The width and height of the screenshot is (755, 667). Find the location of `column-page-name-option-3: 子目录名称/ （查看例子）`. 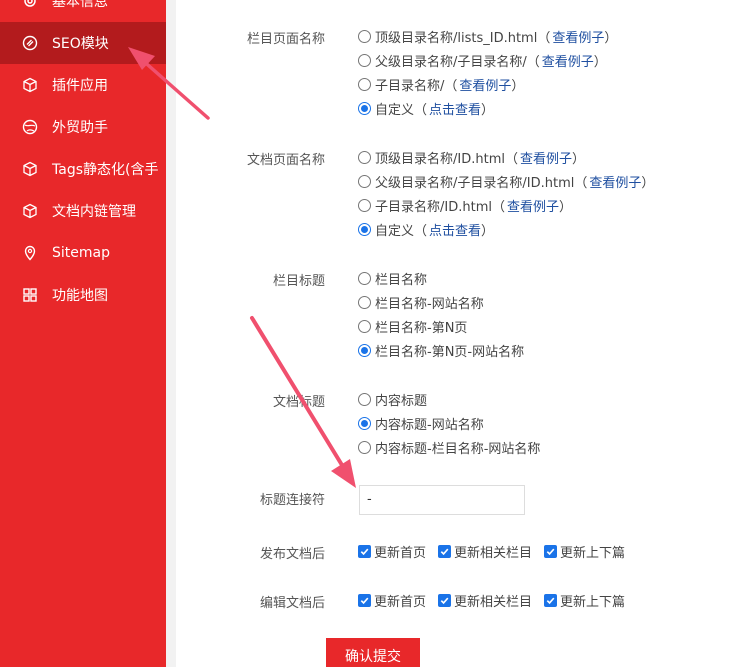

column-page-name-option-3: 子目录名称/ （查看例子） is located at coordinates (441, 84).